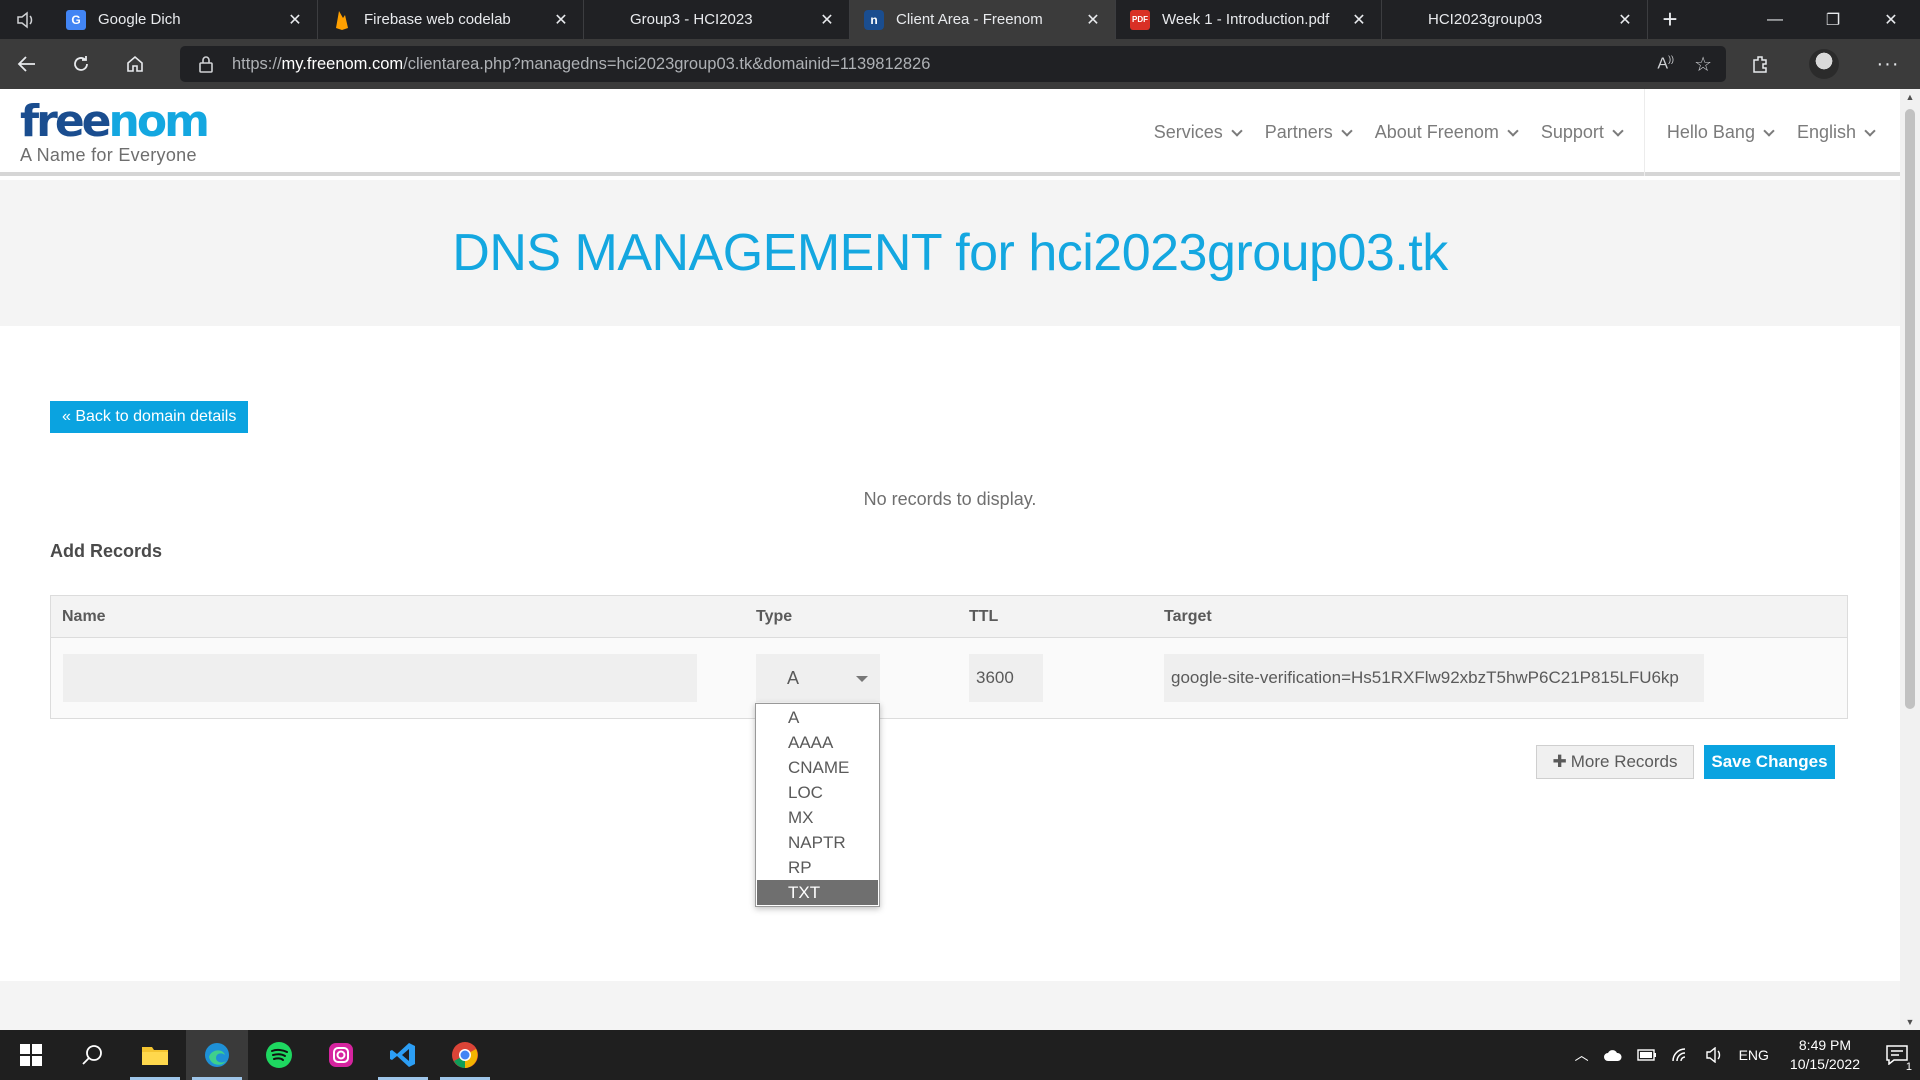  What do you see at coordinates (1715, 1055) in the screenshot?
I see `volume-icon` at bounding box center [1715, 1055].